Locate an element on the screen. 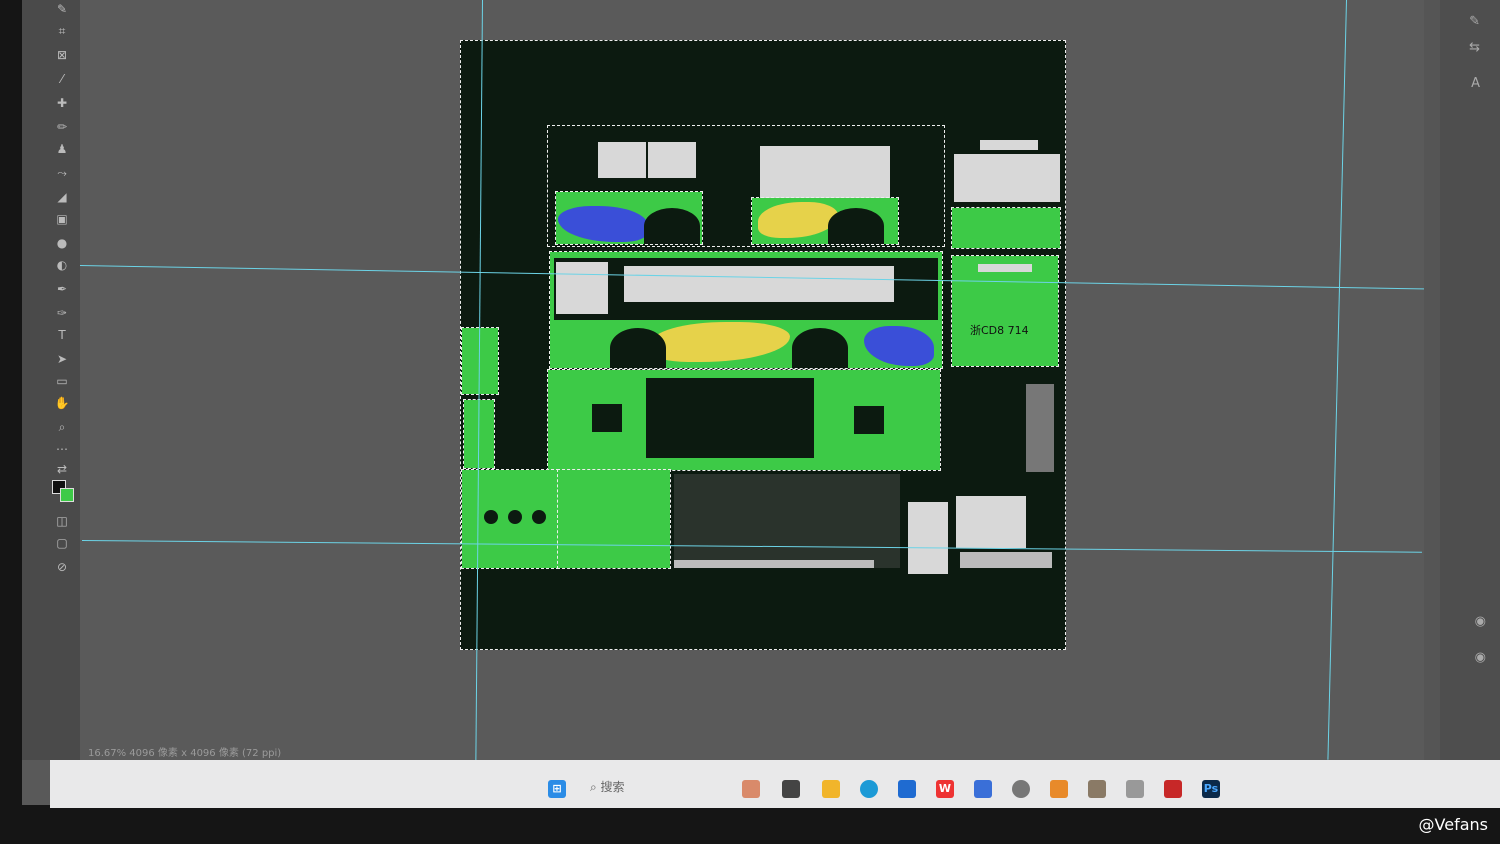 Image resolution: width=1500 pixels, height=844 pixels. quick-mask-icon: ◫ is located at coordinates (62, 521).